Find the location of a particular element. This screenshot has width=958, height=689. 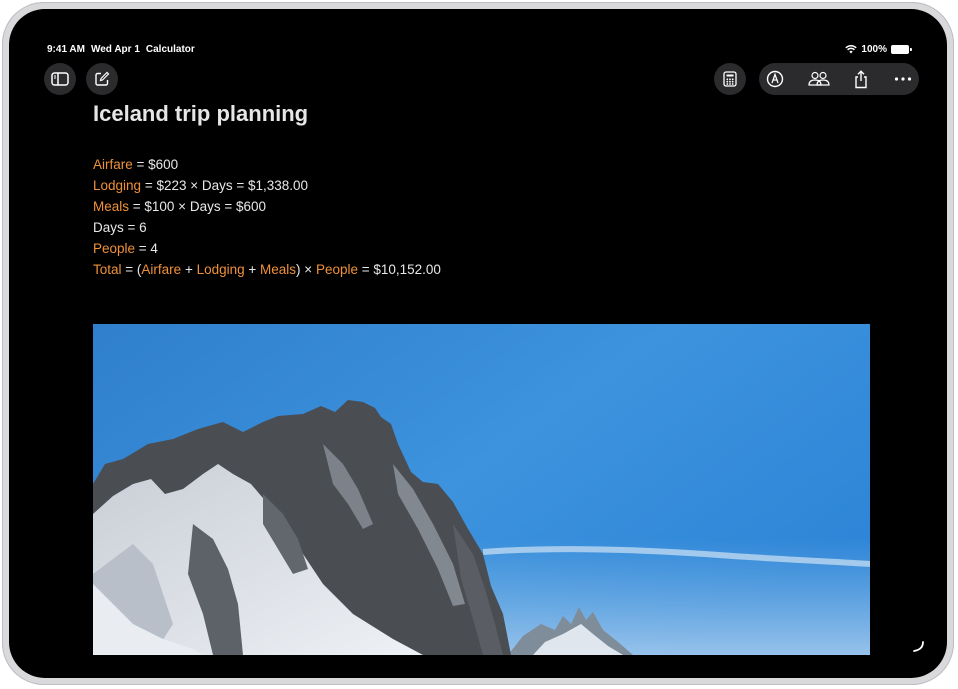

expression-days: Days = 6 is located at coordinates (120, 227).